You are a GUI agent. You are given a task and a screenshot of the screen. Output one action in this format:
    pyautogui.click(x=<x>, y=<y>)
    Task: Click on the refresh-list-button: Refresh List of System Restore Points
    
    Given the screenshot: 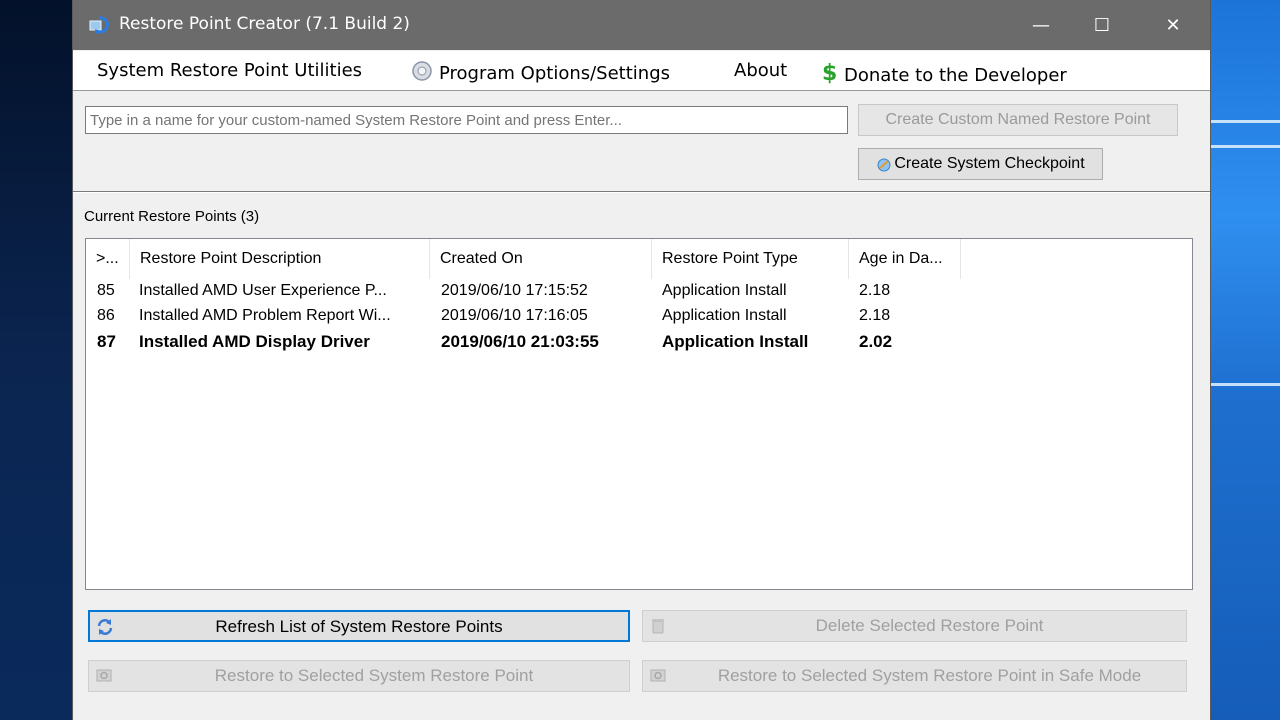 What is the action you would take?
    pyautogui.click(x=359, y=626)
    